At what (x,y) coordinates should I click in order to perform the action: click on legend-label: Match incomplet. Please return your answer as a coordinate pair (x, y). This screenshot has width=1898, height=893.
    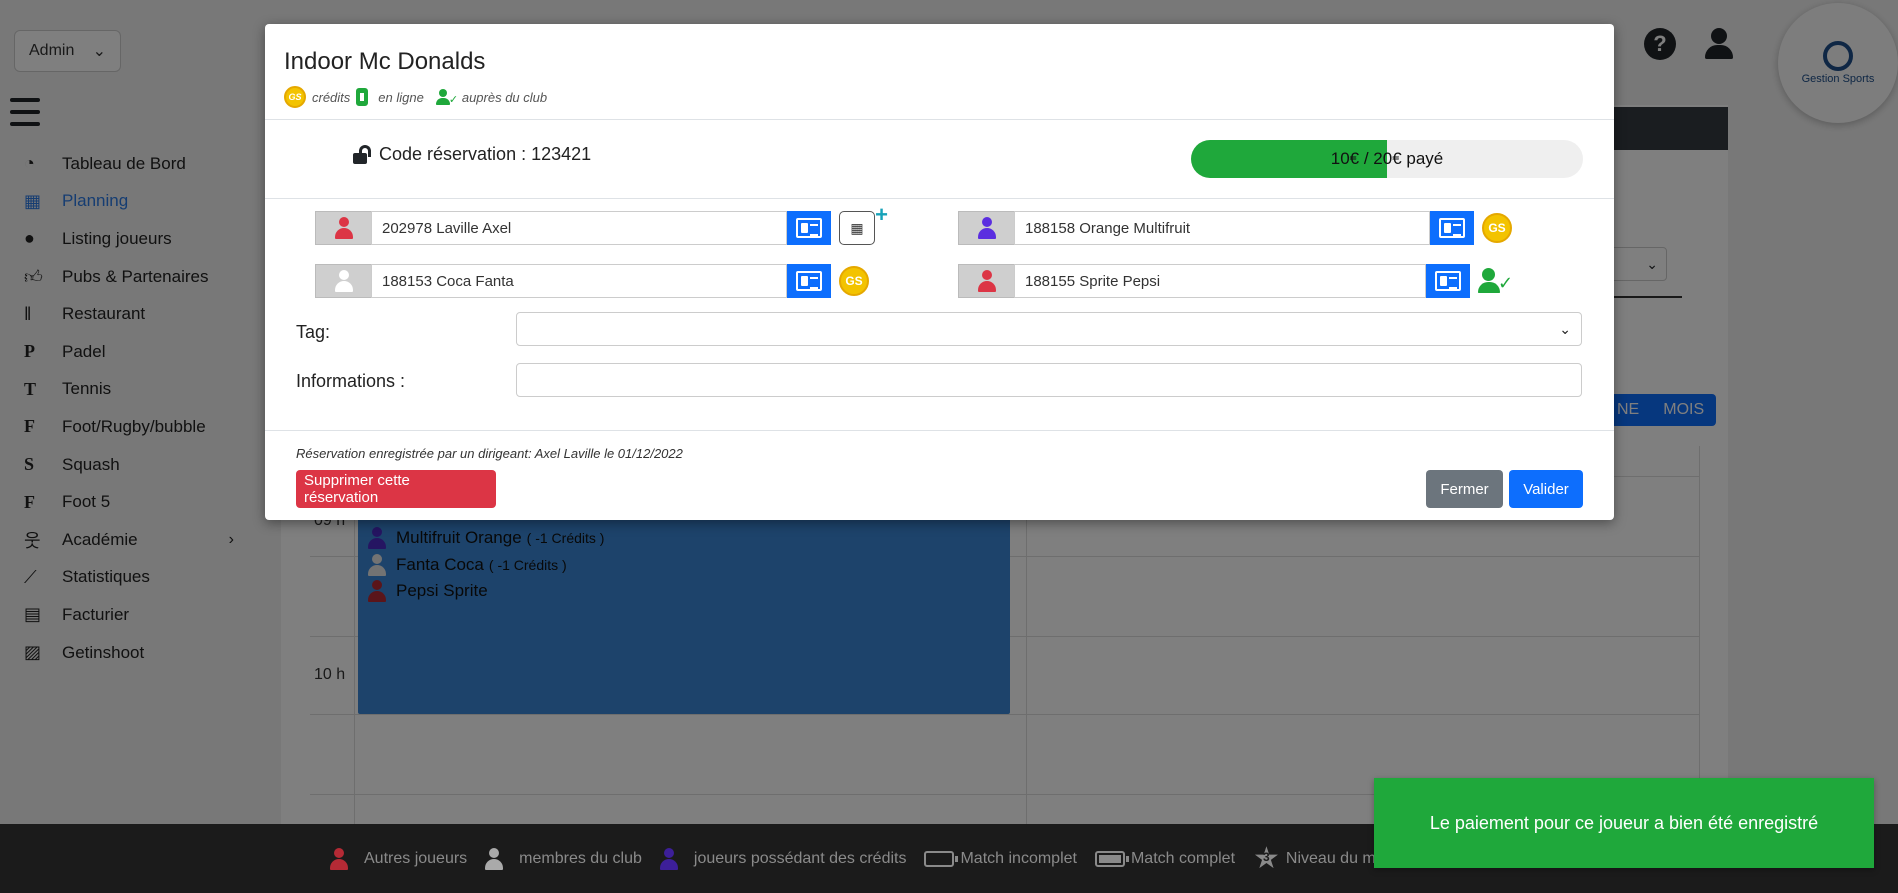
    Looking at the image, I should click on (1018, 858).